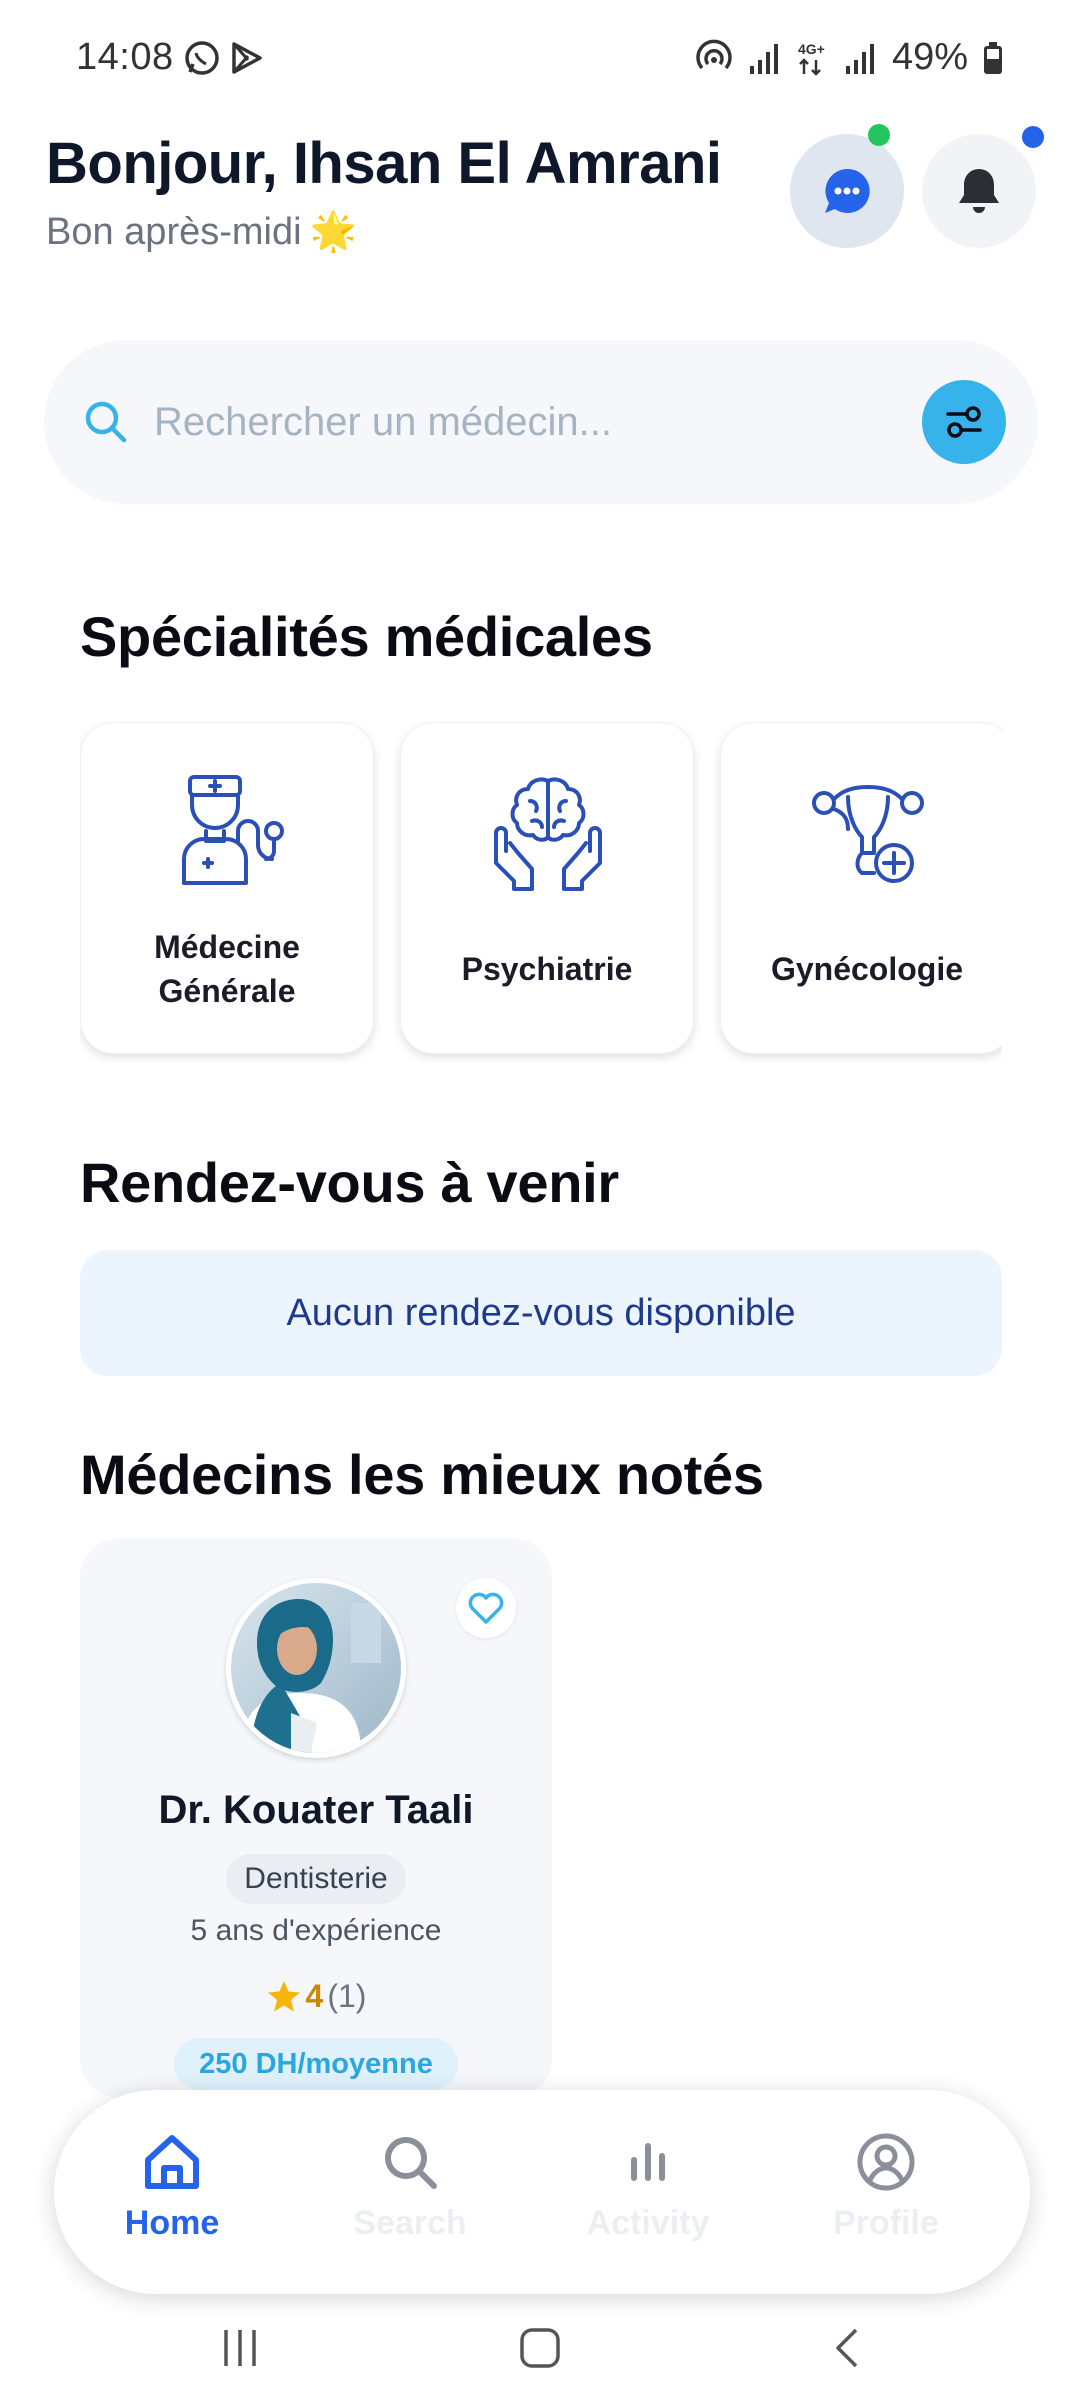 This screenshot has height=2400, width=1080. What do you see at coordinates (366, 636) in the screenshot?
I see `specialties-title: Spécialités médicales` at bounding box center [366, 636].